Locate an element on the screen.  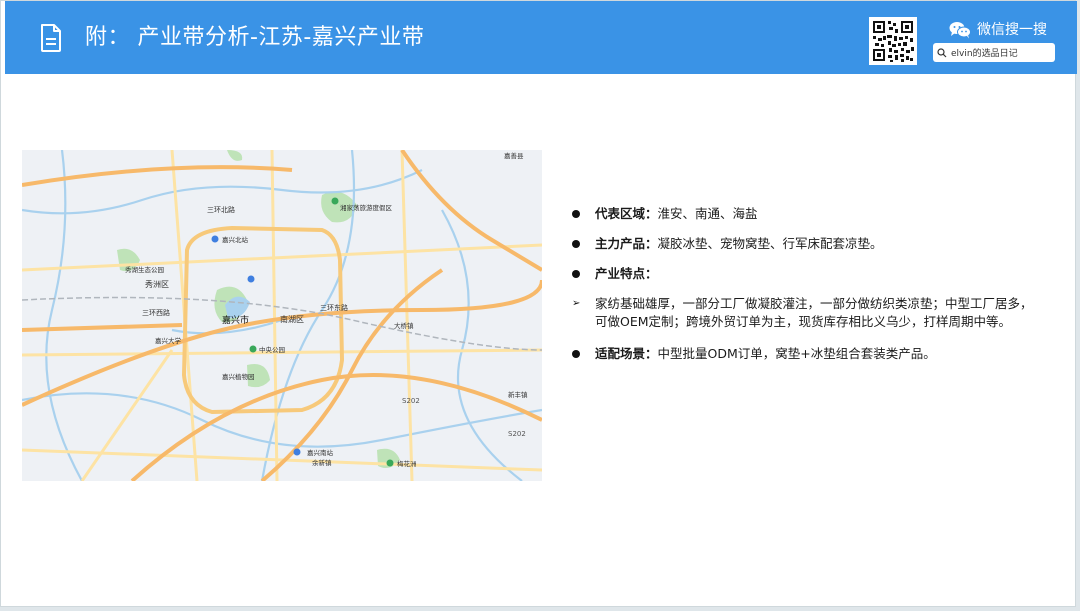
document-icon is located at coordinates (51, 38).